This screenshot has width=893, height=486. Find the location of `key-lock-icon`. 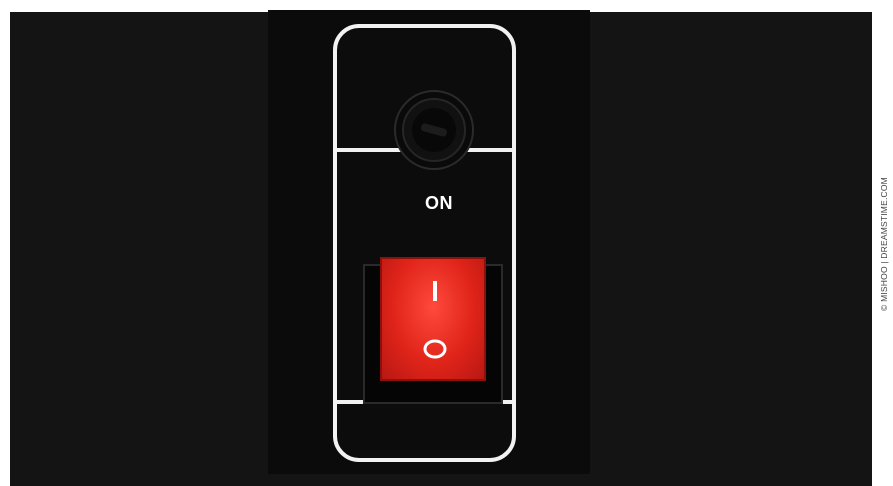

key-lock-icon is located at coordinates (434, 130).